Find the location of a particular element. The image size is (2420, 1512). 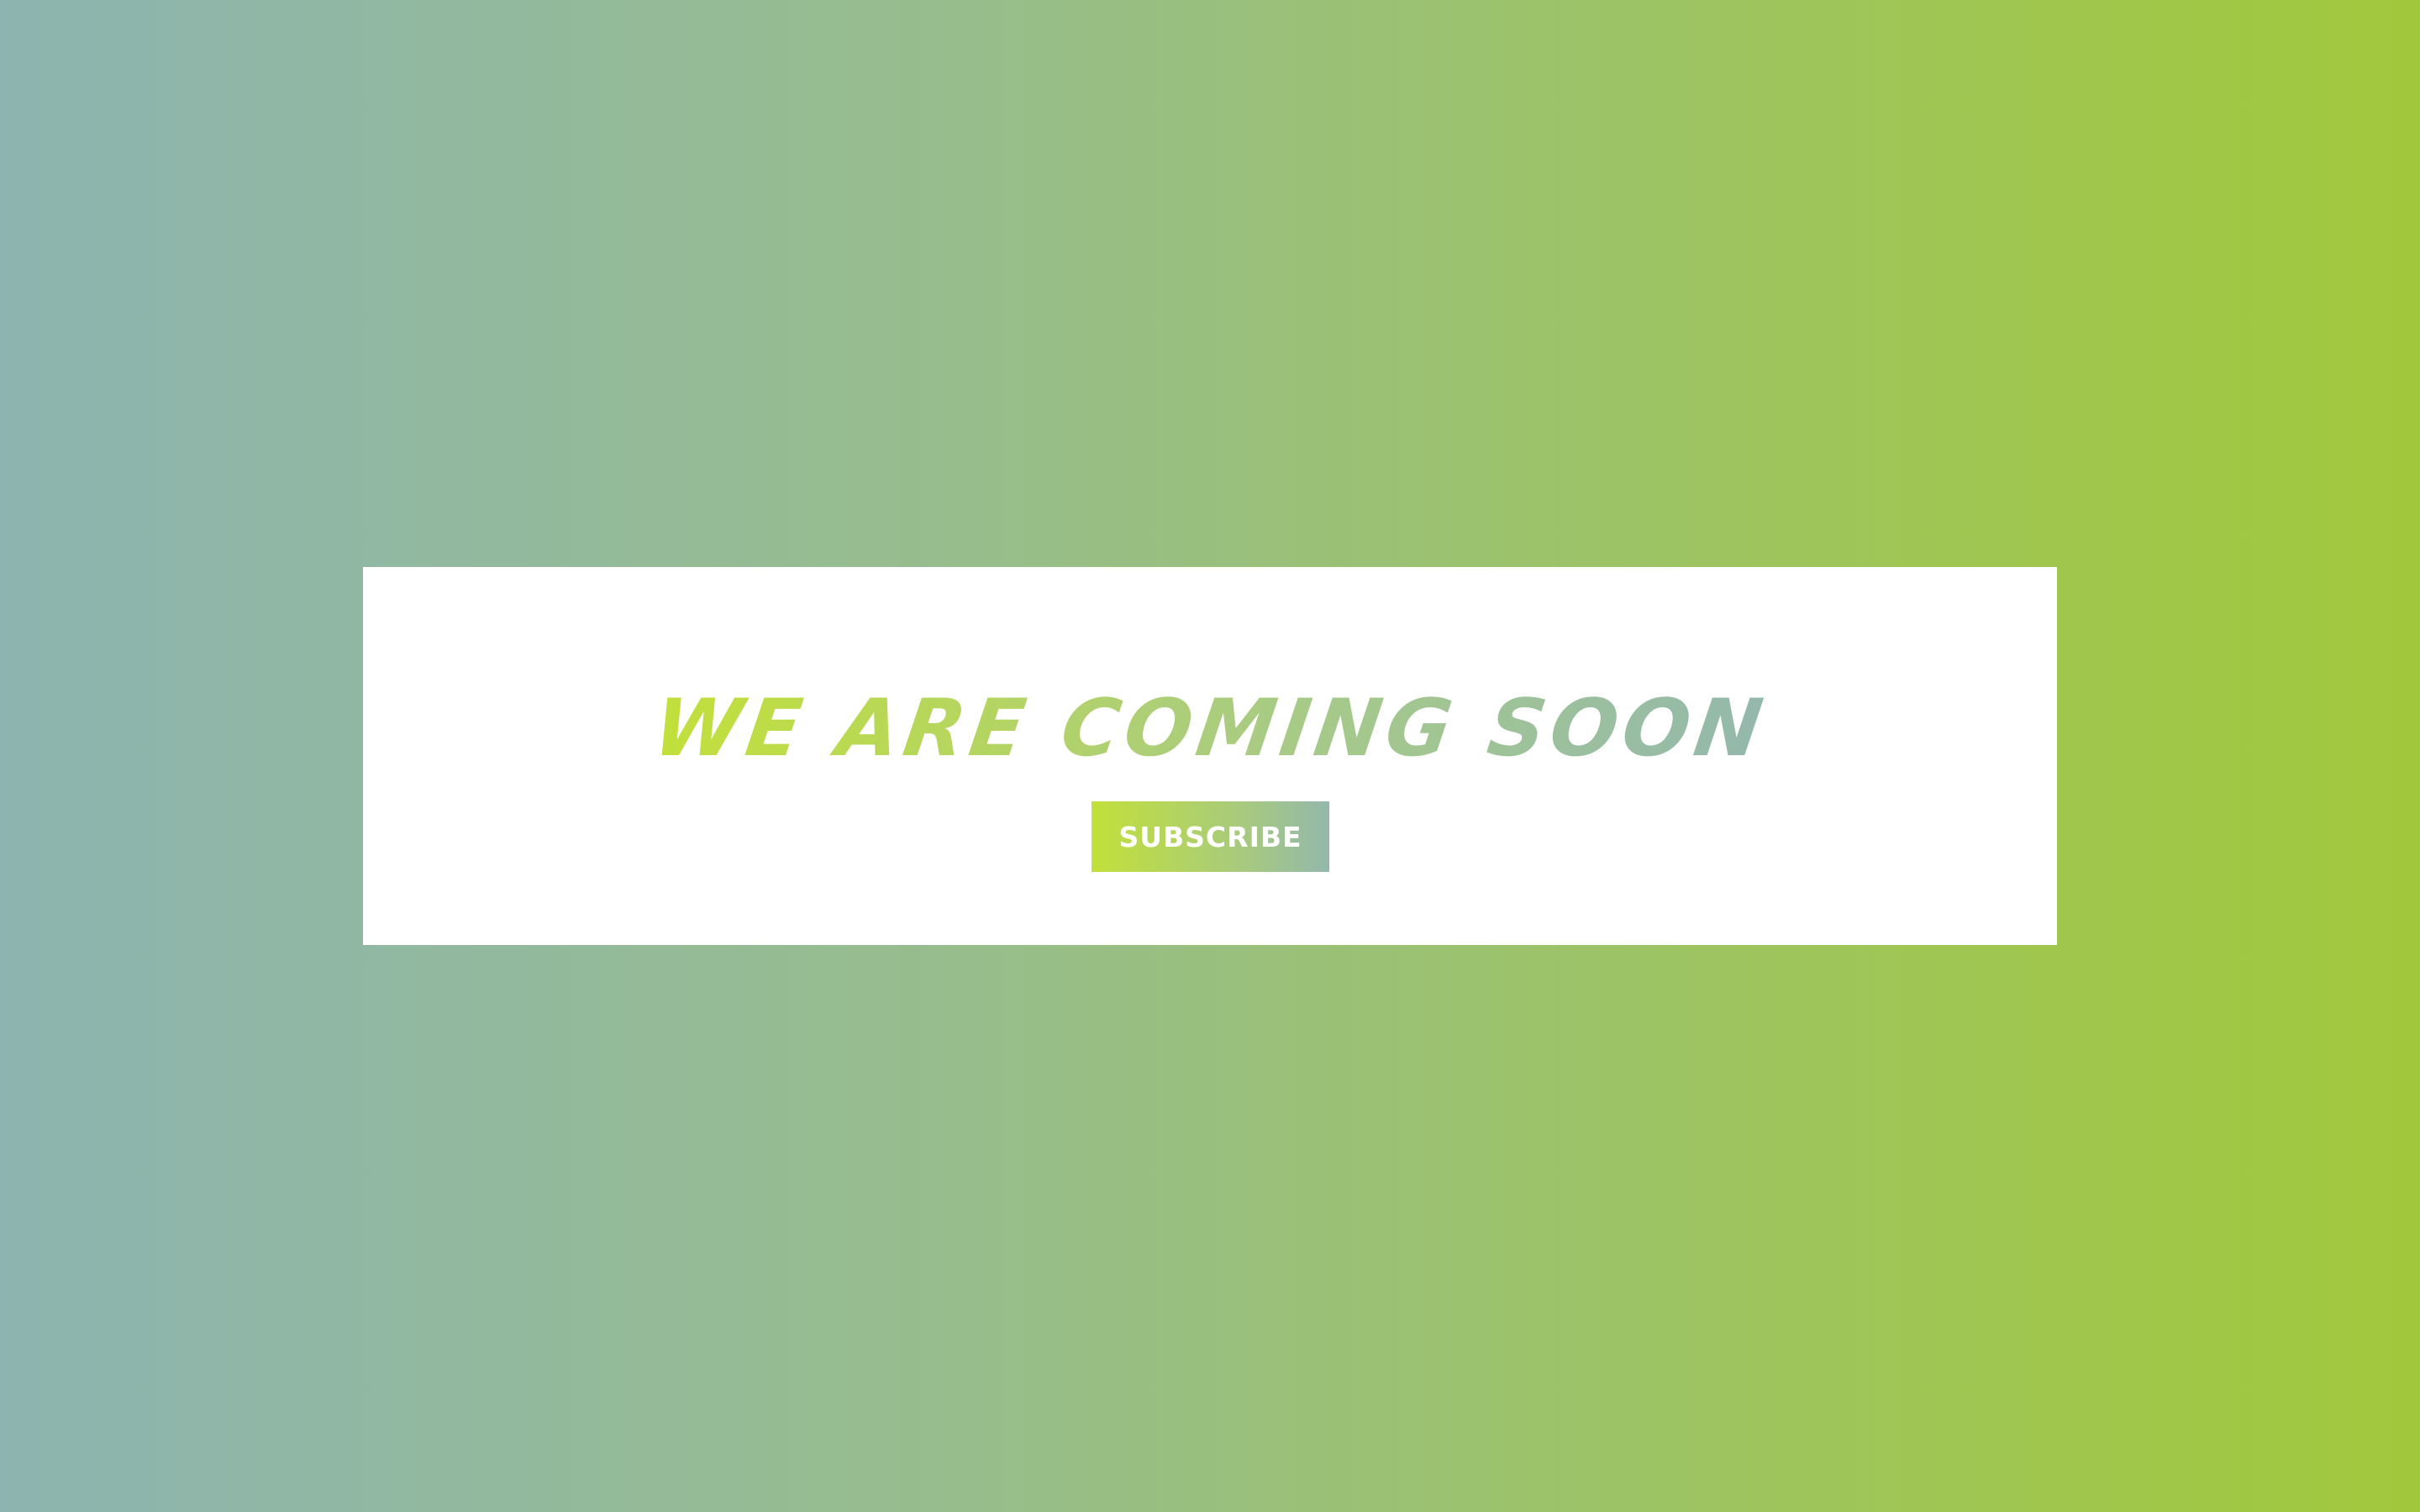

headline-text: WE ARE COMING SOON is located at coordinates (1210, 728).